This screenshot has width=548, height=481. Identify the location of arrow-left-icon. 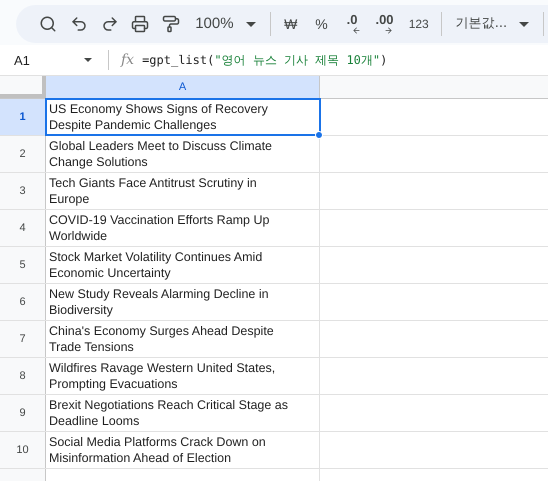
(356, 30).